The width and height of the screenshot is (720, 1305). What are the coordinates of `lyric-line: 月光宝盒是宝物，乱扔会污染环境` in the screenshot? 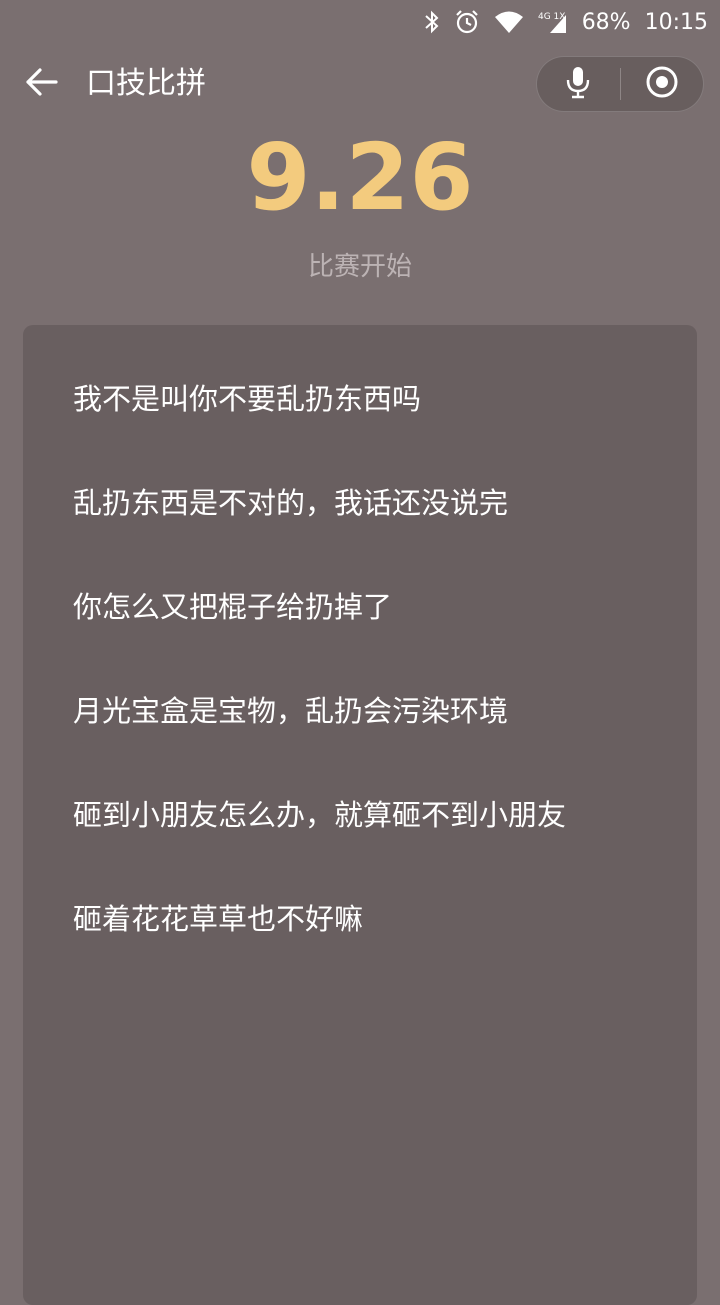 It's located at (291, 711).